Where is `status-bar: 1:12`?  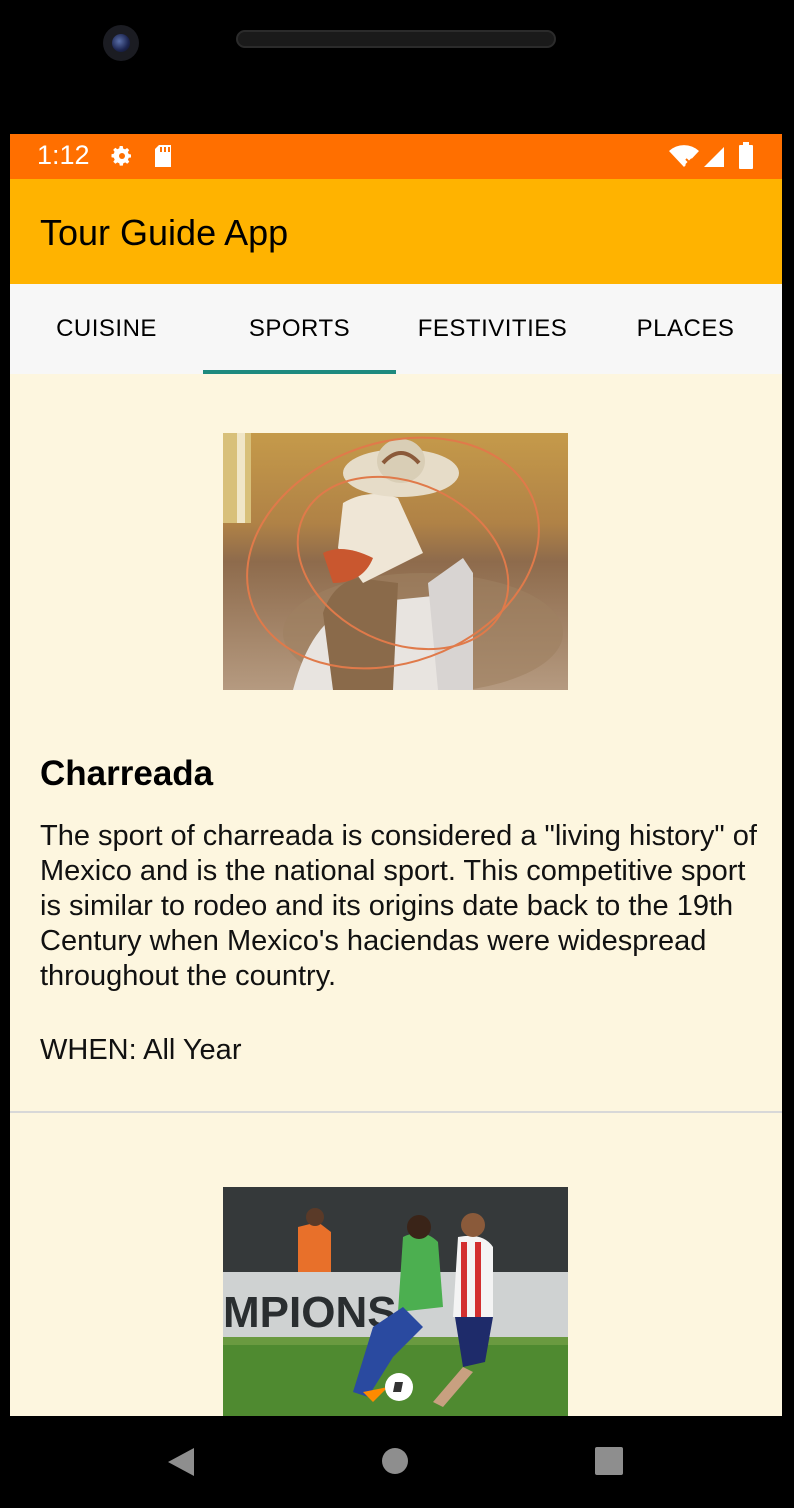 status-bar: 1:12 is located at coordinates (396, 156).